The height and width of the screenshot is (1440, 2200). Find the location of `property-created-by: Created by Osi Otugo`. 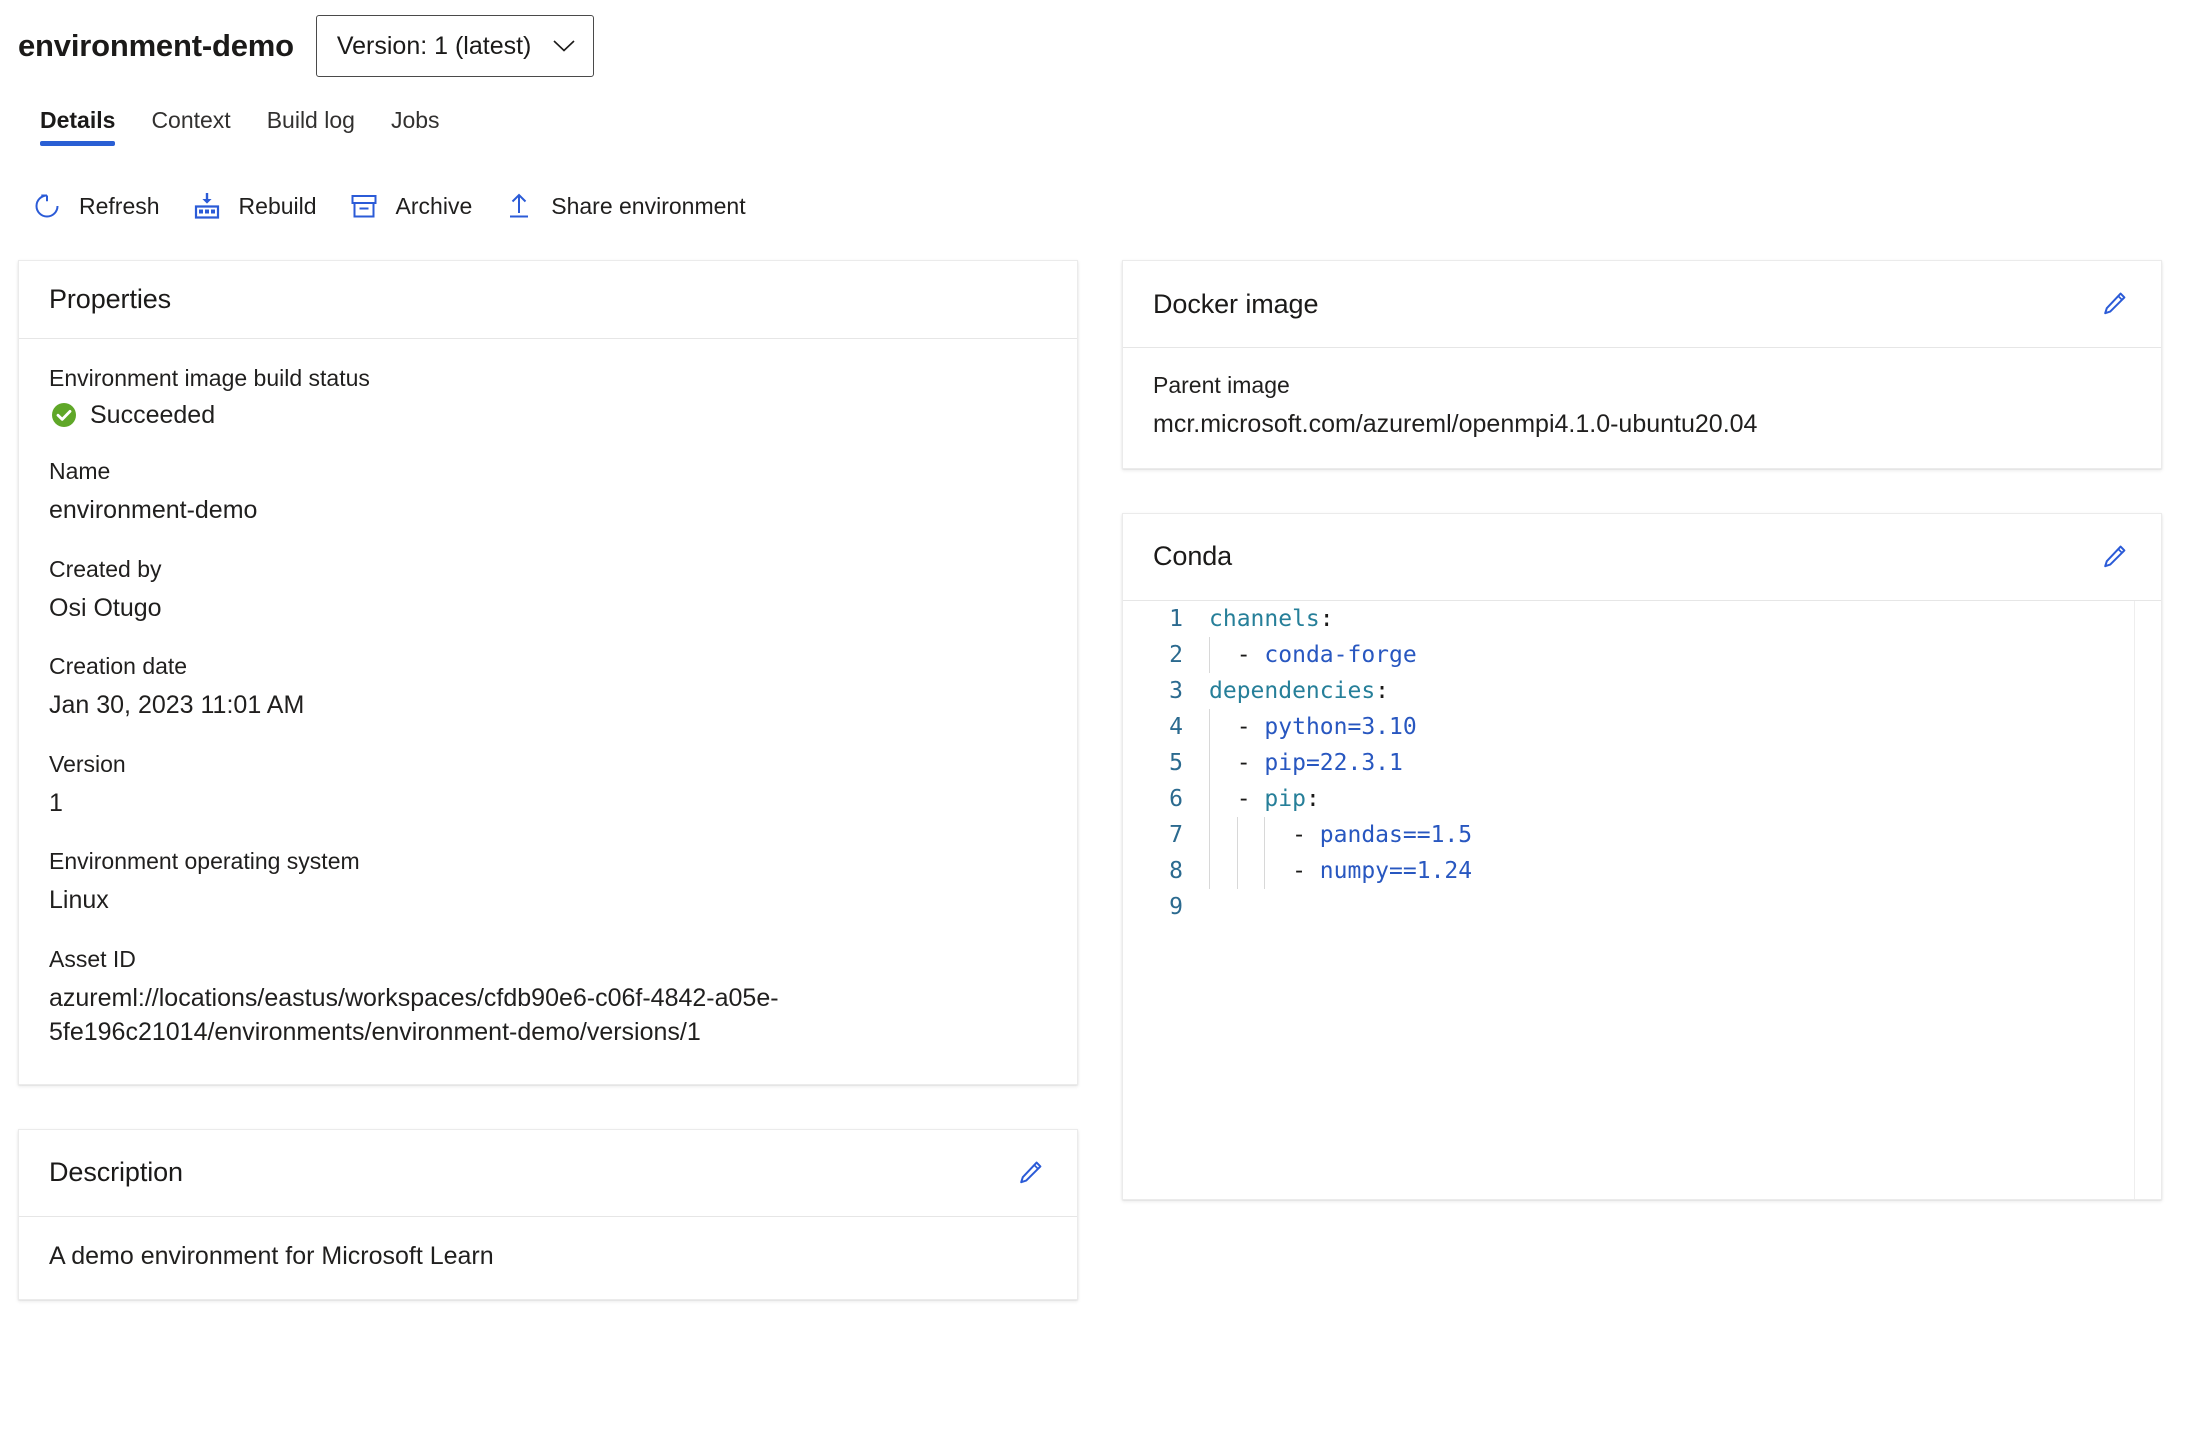

property-created-by: Created by Osi Otugo is located at coordinates (548, 590).